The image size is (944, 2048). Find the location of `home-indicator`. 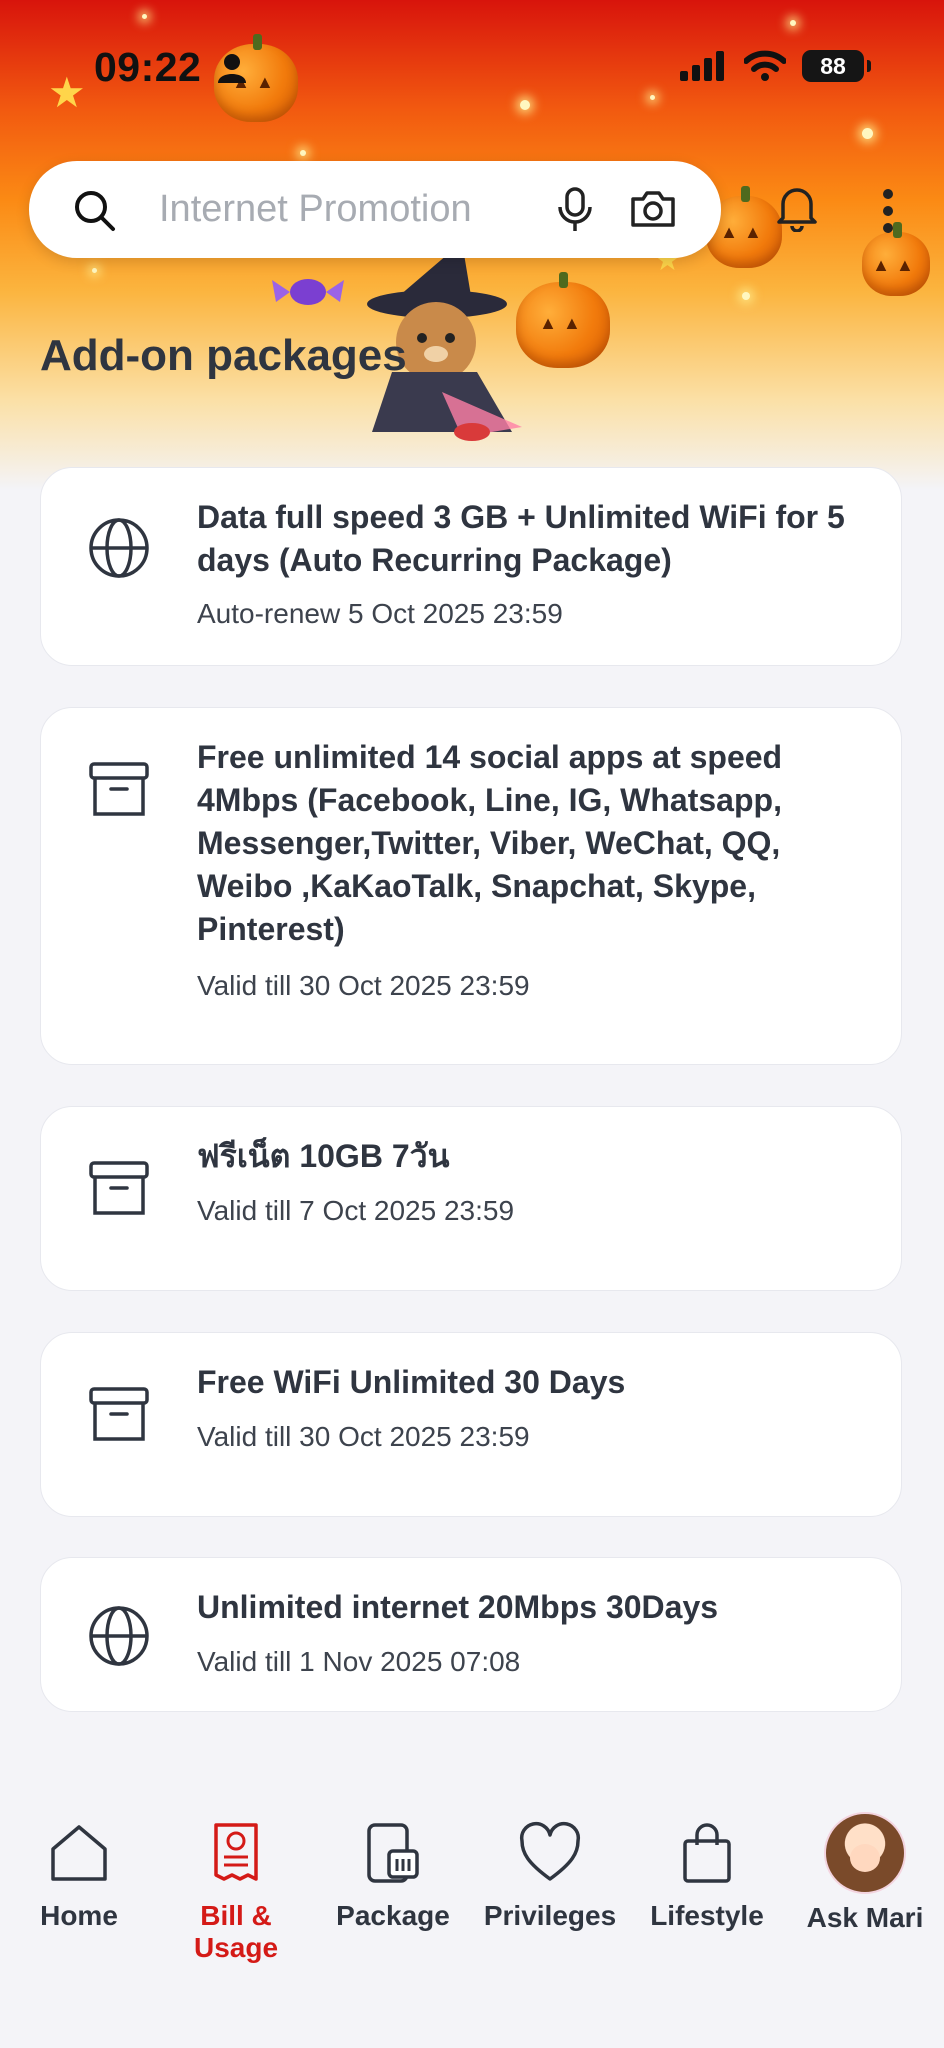

home-indicator is located at coordinates (472, 2023).